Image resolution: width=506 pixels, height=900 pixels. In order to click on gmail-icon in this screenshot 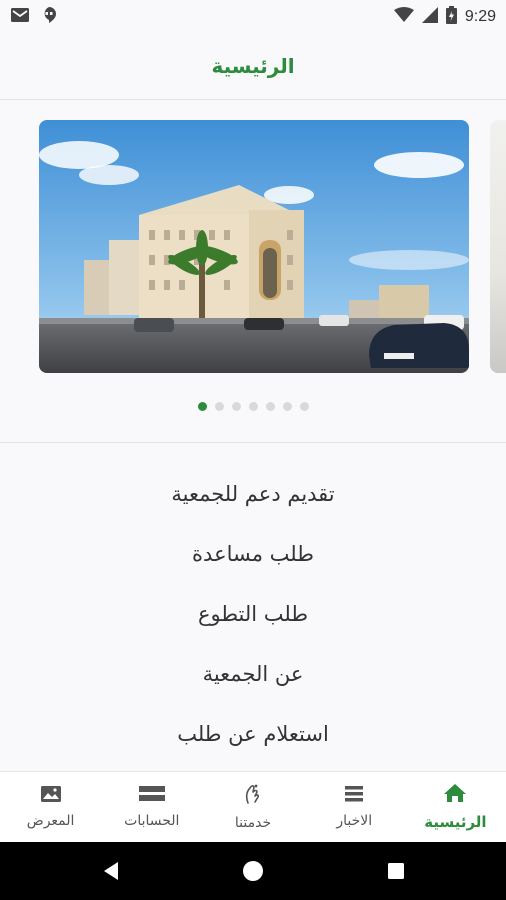, I will do `click(20, 17)`.